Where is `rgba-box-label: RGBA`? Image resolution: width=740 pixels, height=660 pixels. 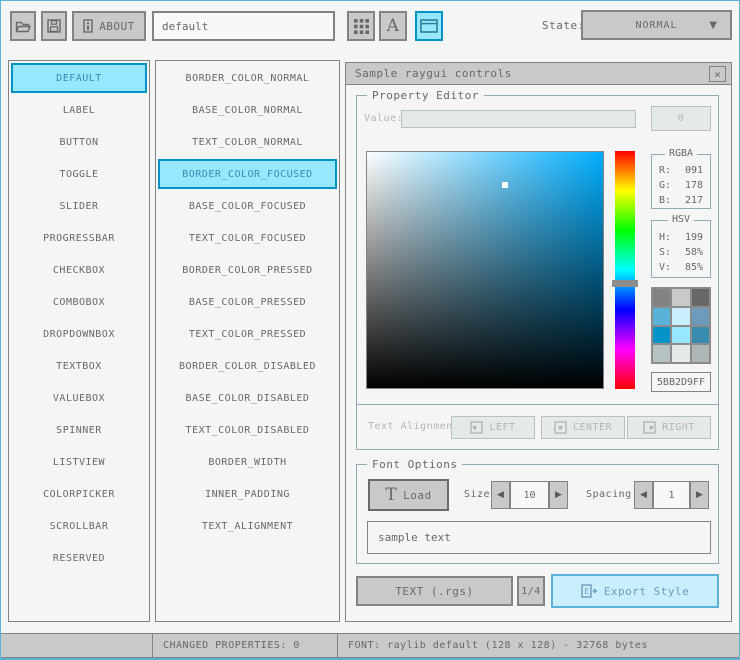
rgba-box-label: RGBA is located at coordinates (681, 153).